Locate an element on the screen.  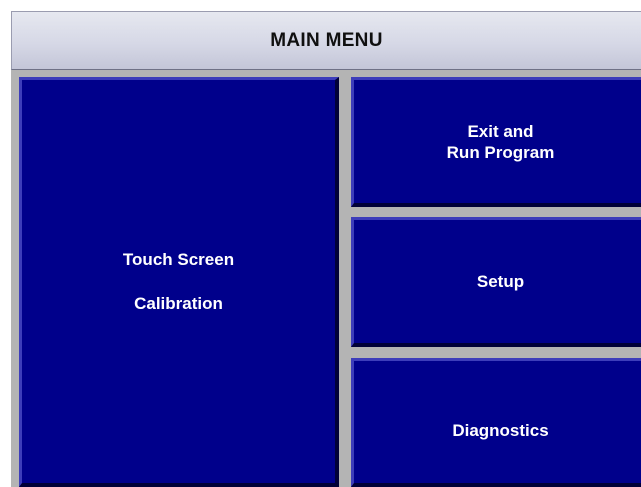
exit-and-run-program-button: Exit and Run Program is located at coordinates (496, 142).